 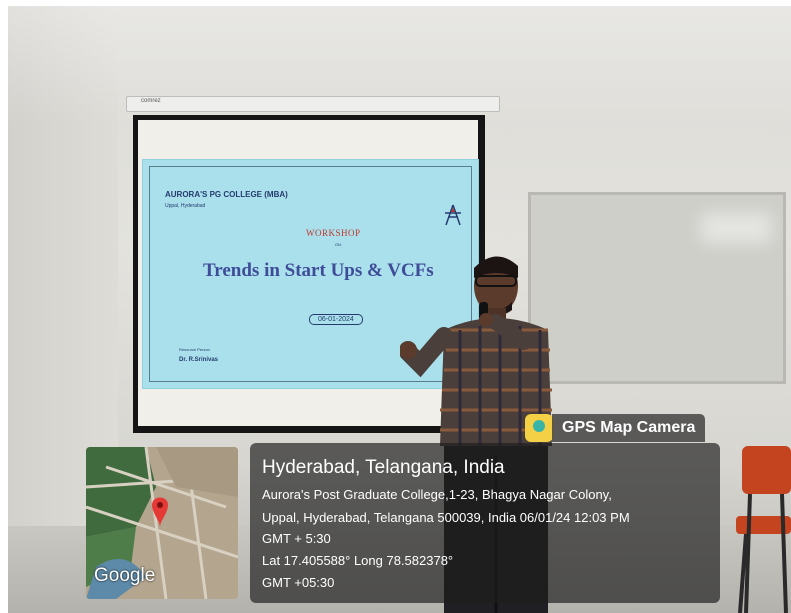 I want to click on gps-app-icon, so click(x=539, y=428).